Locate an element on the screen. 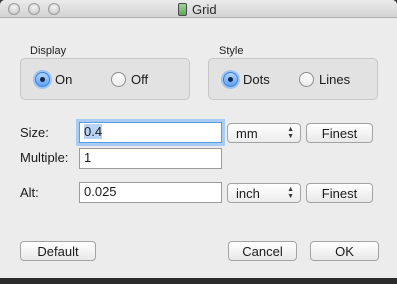 The height and width of the screenshot is (284, 397). window-title-text: Grid is located at coordinates (204, 9).